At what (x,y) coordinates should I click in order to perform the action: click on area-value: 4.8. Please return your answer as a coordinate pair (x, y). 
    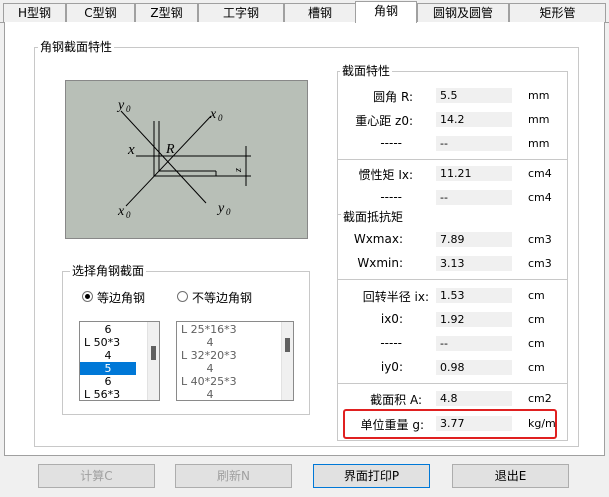
    Looking at the image, I should click on (474, 398).